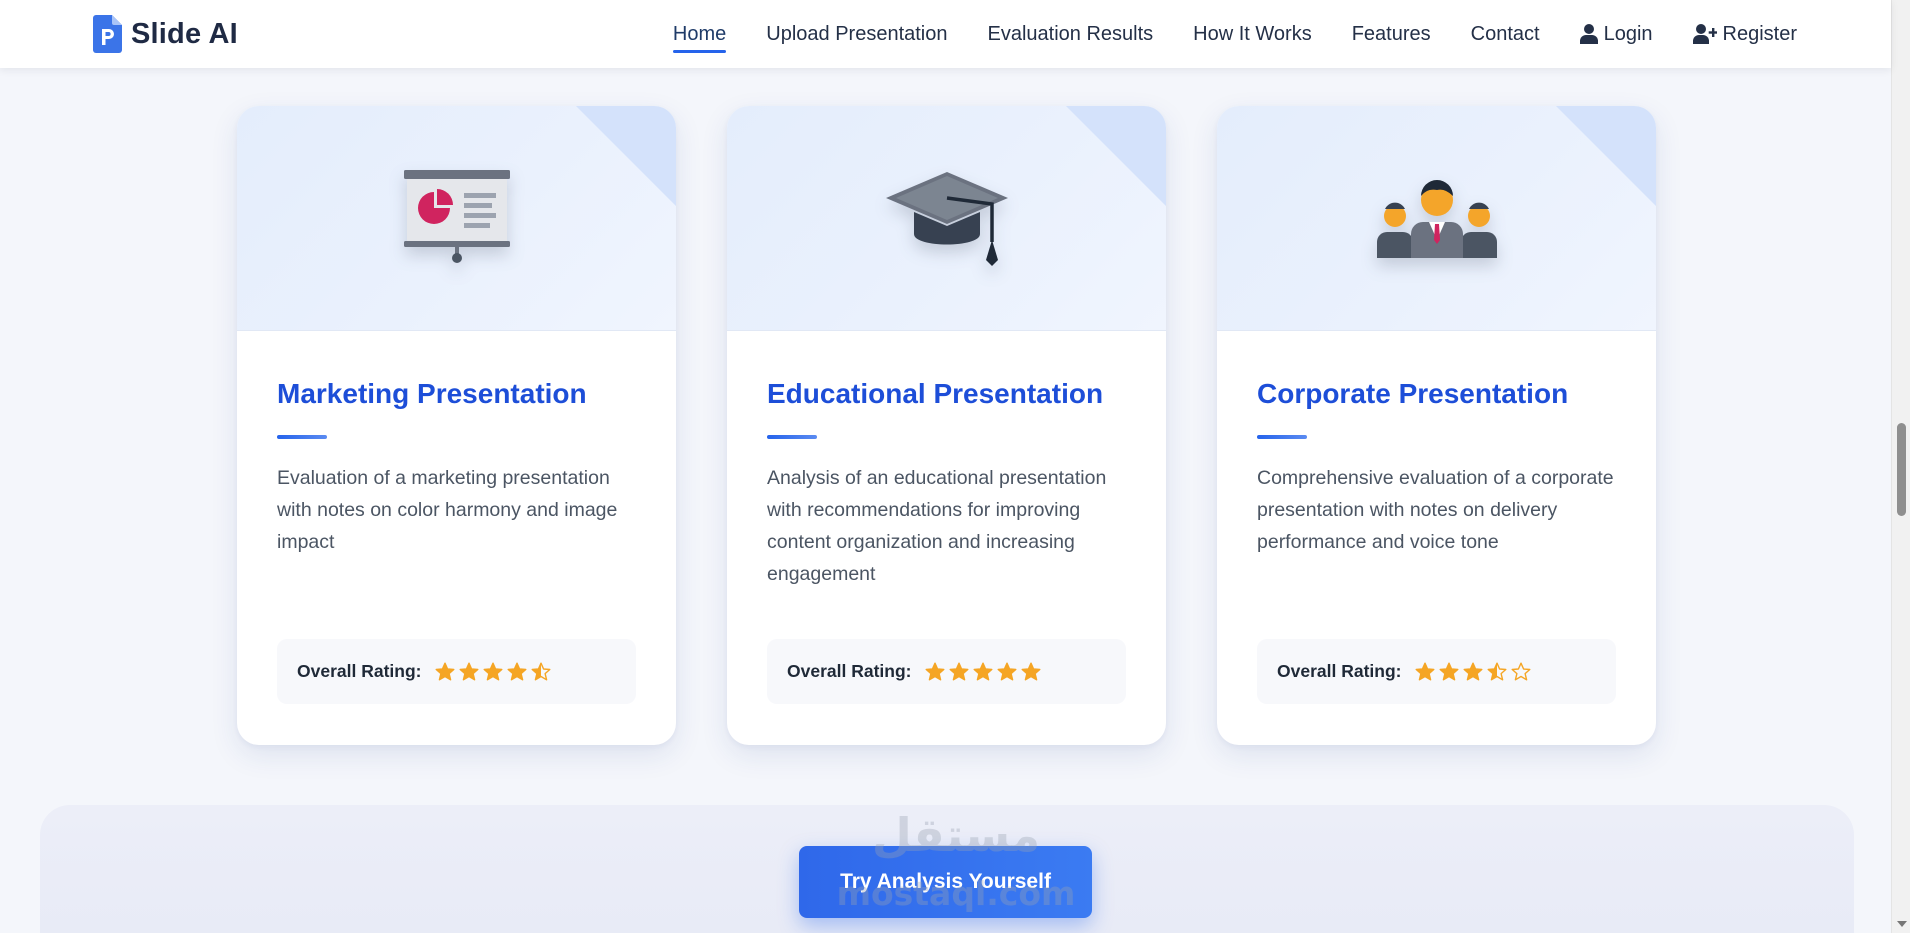 The width and height of the screenshot is (1910, 933). What do you see at coordinates (1505, 34) in the screenshot?
I see `nav-contact: Contact` at bounding box center [1505, 34].